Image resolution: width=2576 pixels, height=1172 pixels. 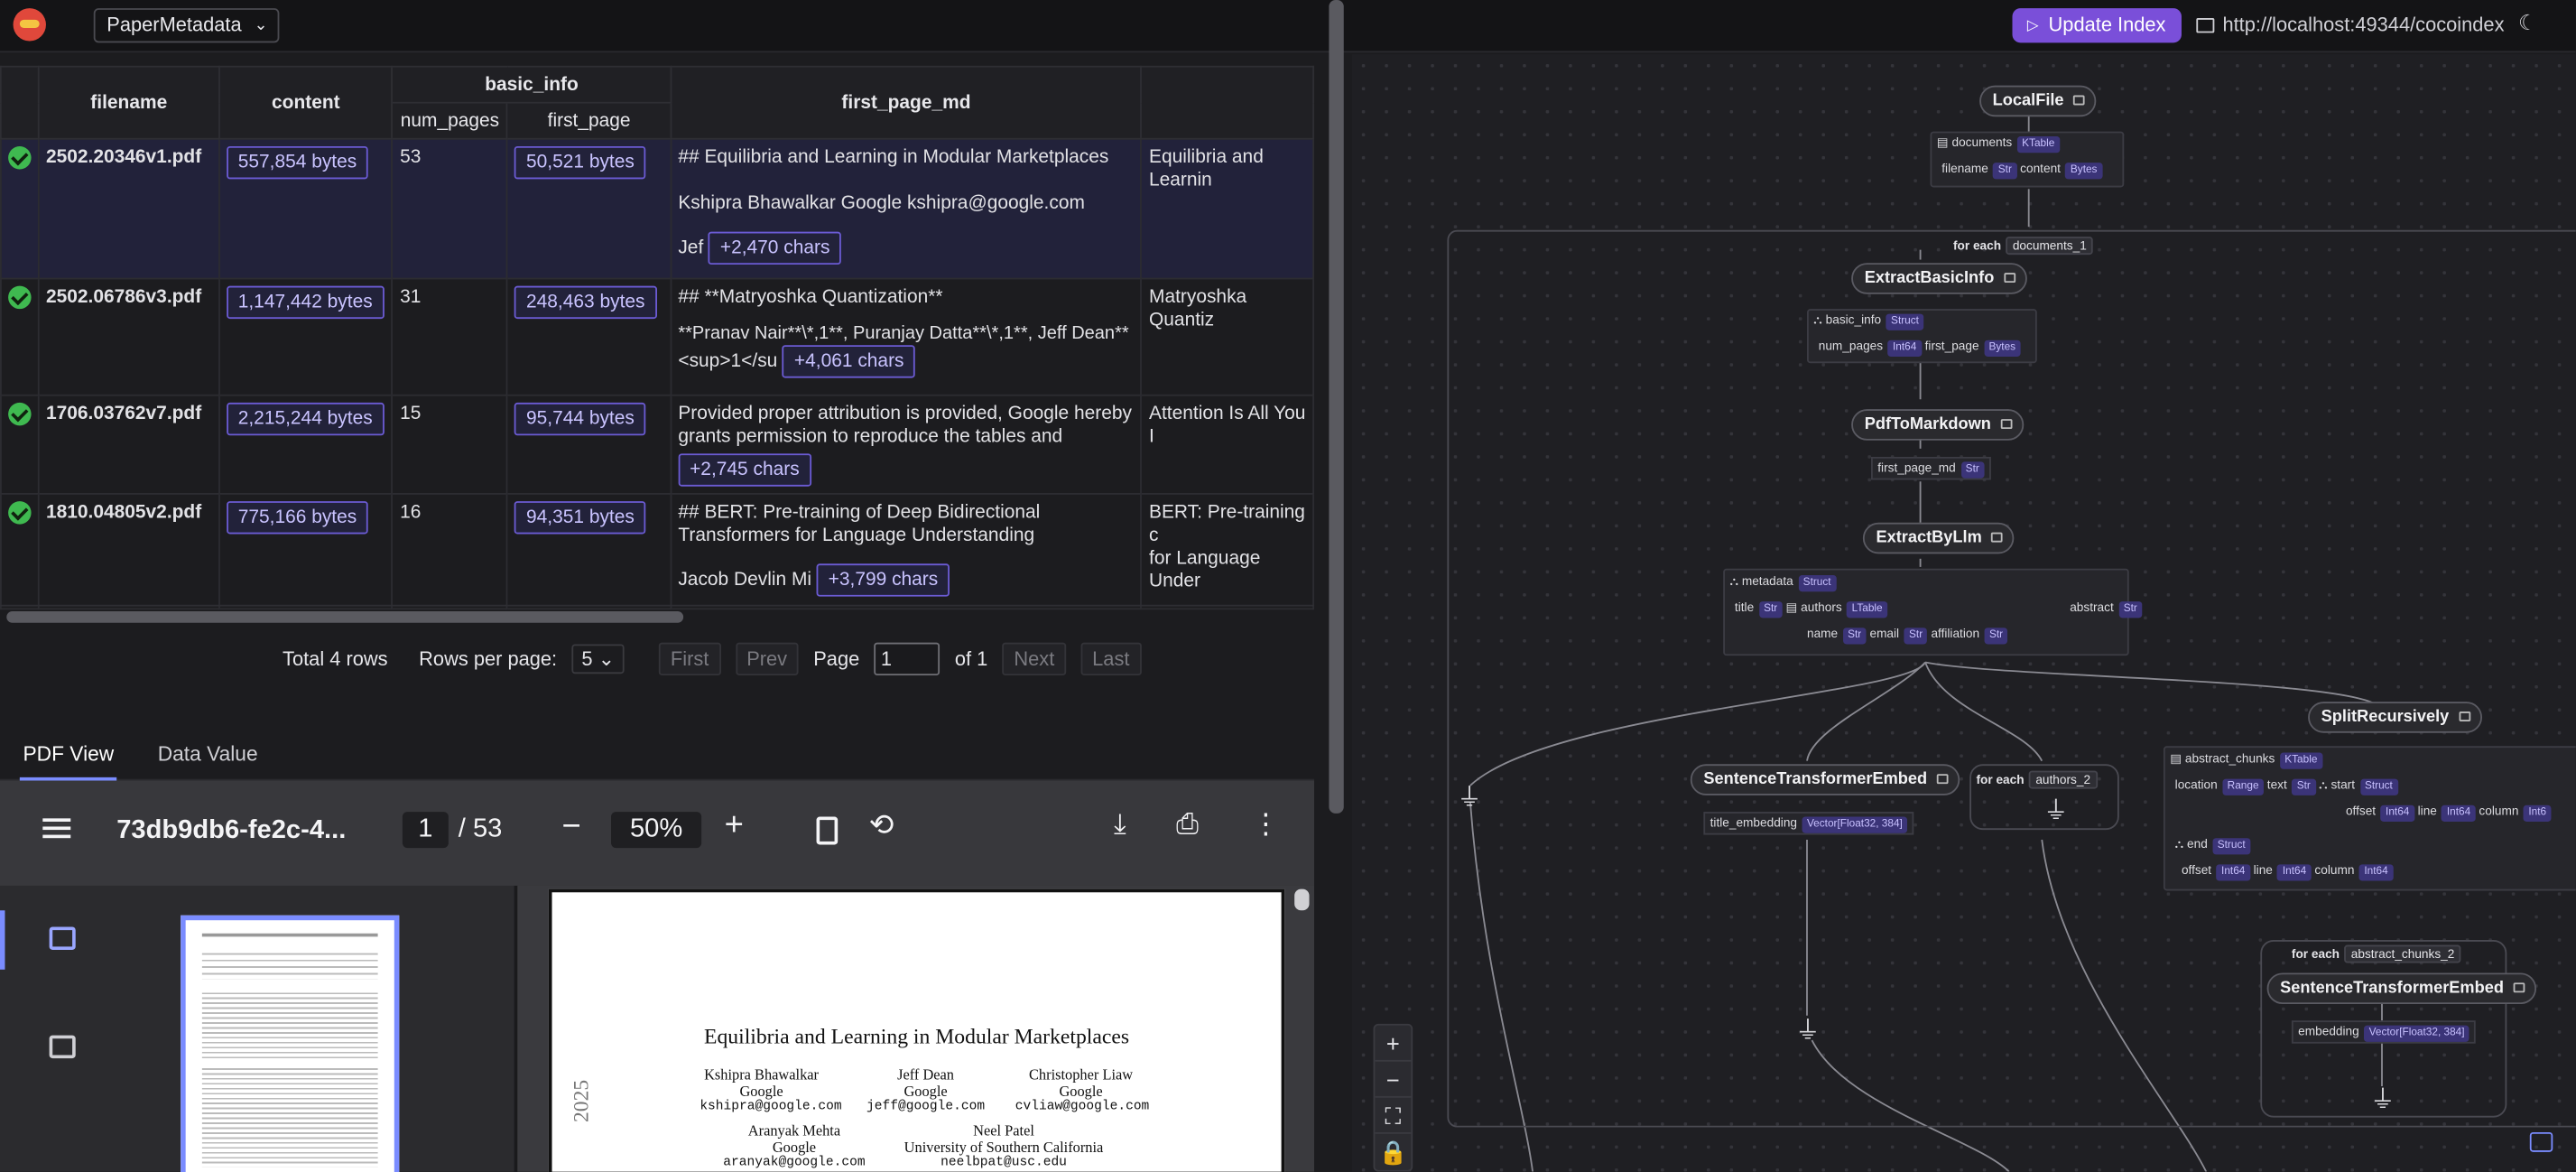 I want to click on first-page-pill: 94,351 bytes, so click(x=580, y=518).